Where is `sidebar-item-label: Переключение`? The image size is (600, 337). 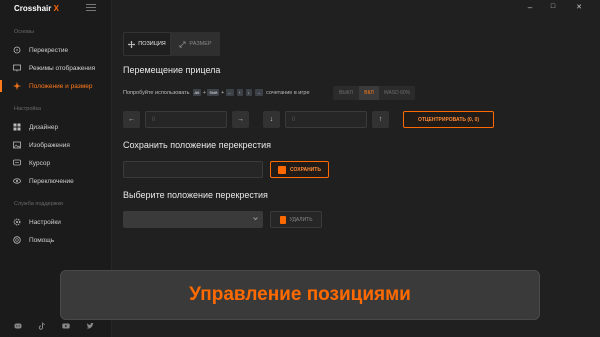 sidebar-item-label: Переключение is located at coordinates (51, 181).